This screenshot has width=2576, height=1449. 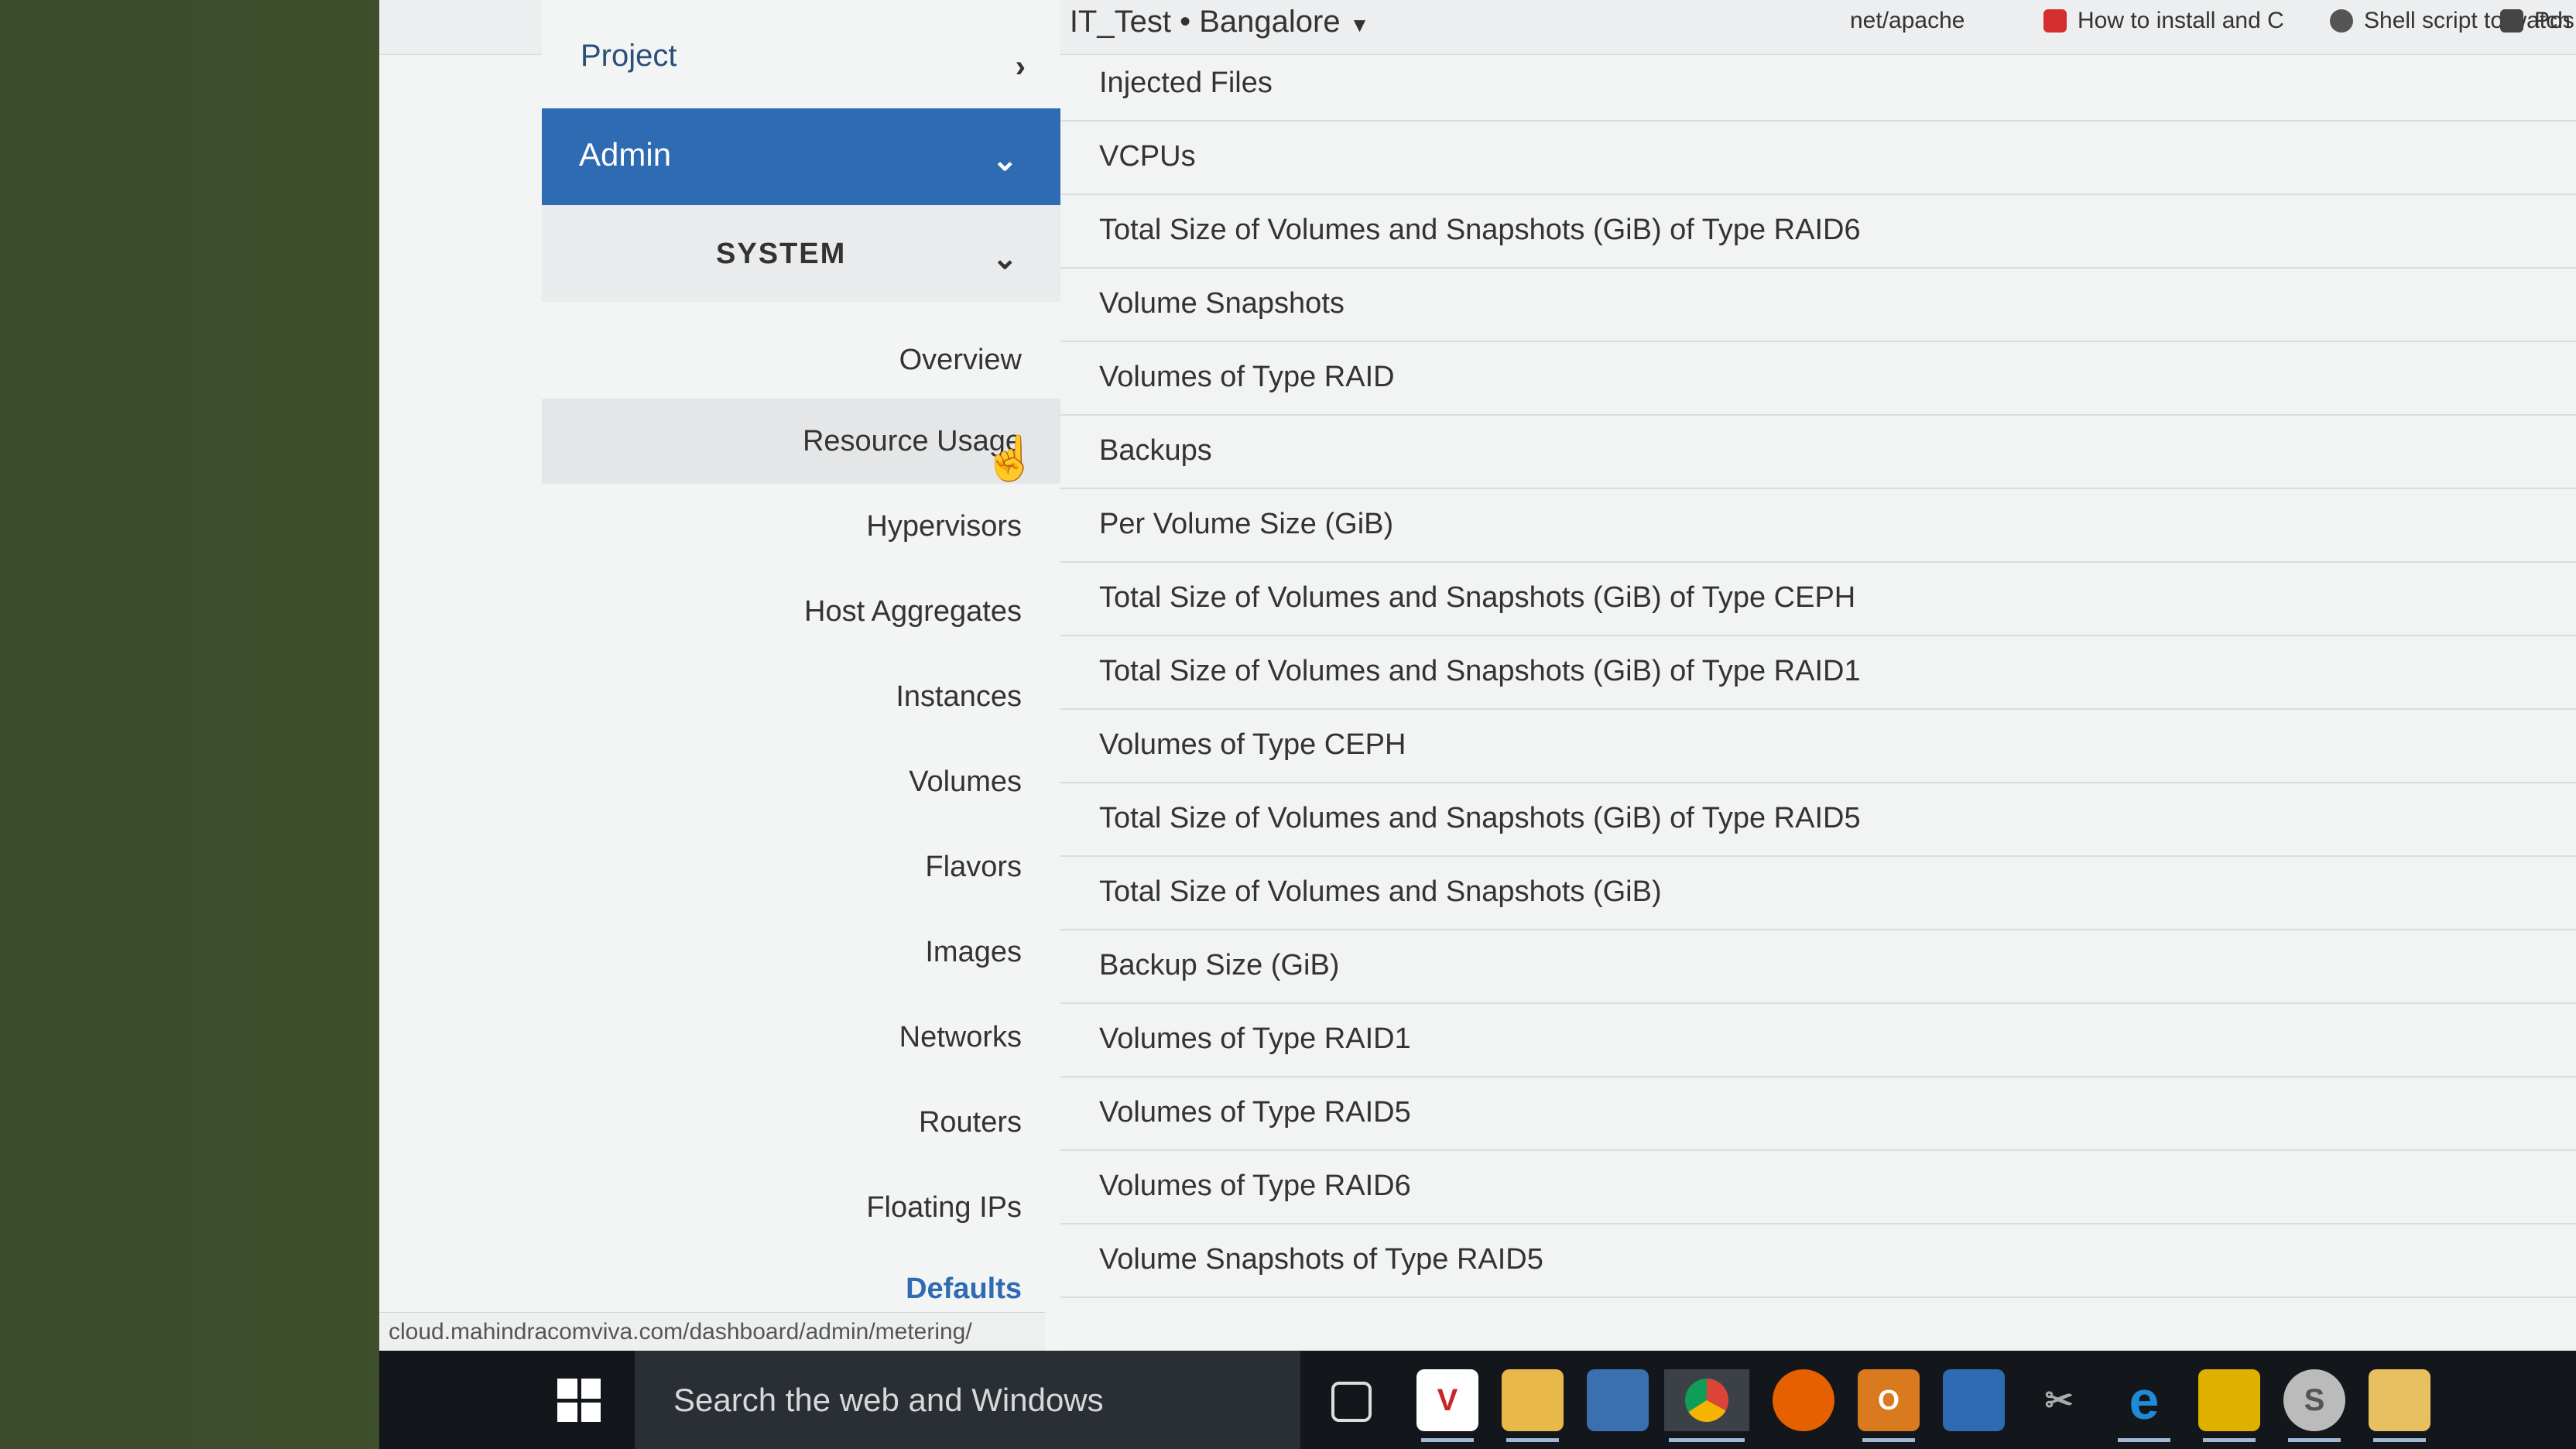 I want to click on chevron-down-icon: ⌄, so click(x=1005, y=160).